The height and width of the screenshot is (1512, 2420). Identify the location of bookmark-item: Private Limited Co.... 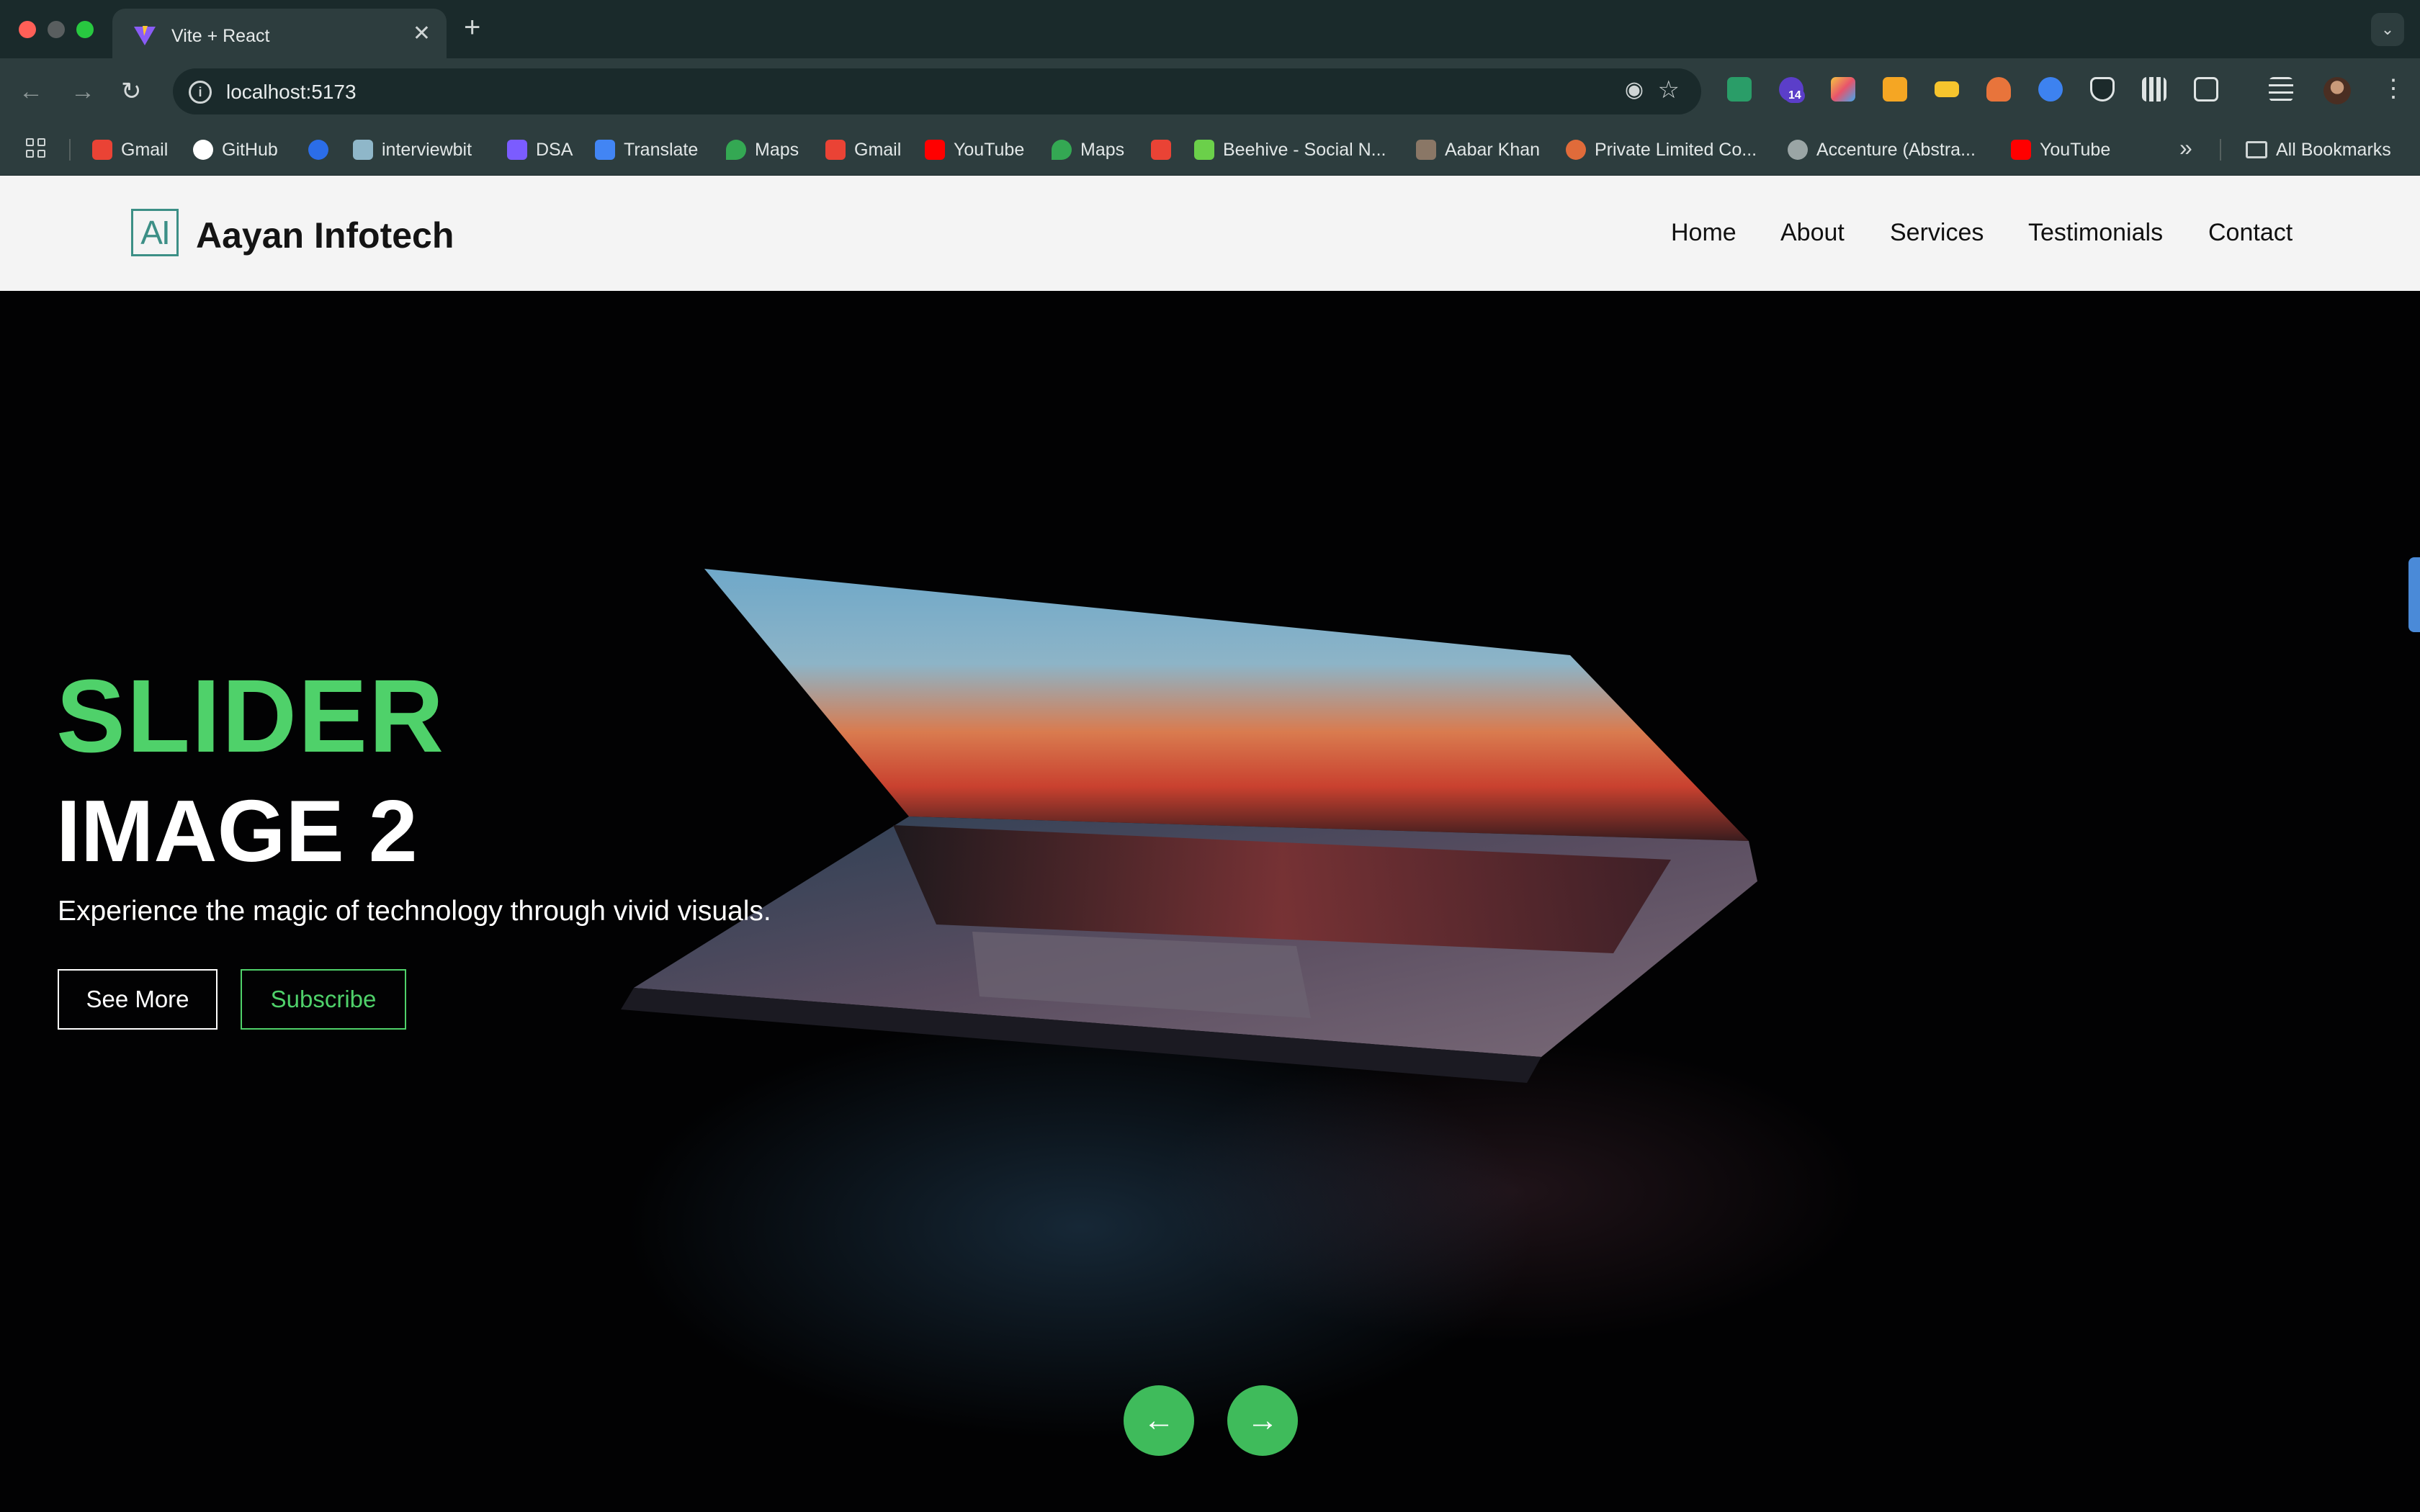
(1661, 149).